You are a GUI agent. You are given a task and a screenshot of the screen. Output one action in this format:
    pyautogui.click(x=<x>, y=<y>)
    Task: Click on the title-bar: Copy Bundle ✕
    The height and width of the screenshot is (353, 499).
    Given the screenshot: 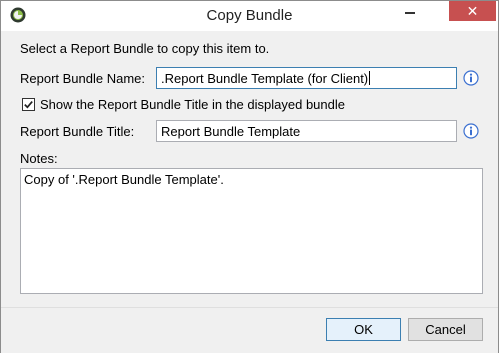 What is the action you would take?
    pyautogui.click(x=249, y=16)
    